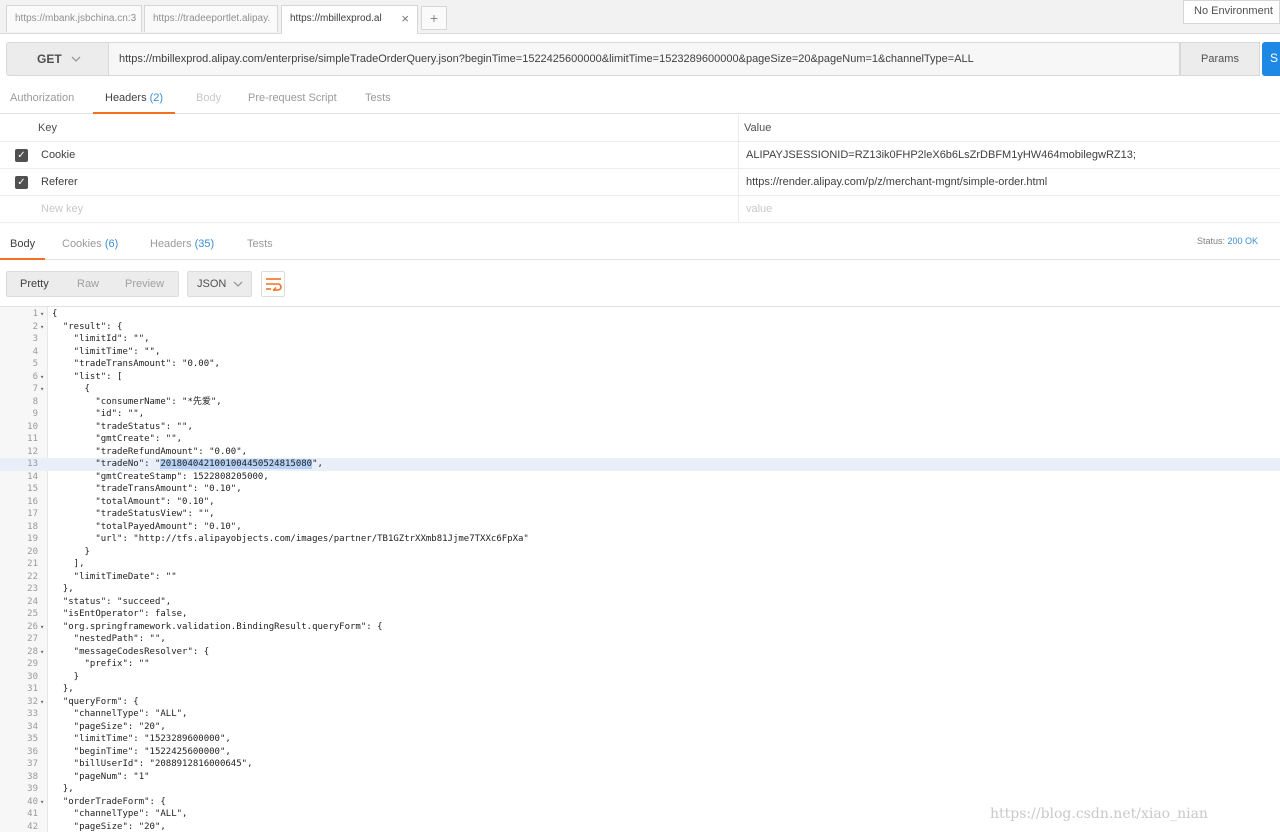  What do you see at coordinates (1231, 12) in the screenshot?
I see `environment-select: No Environment` at bounding box center [1231, 12].